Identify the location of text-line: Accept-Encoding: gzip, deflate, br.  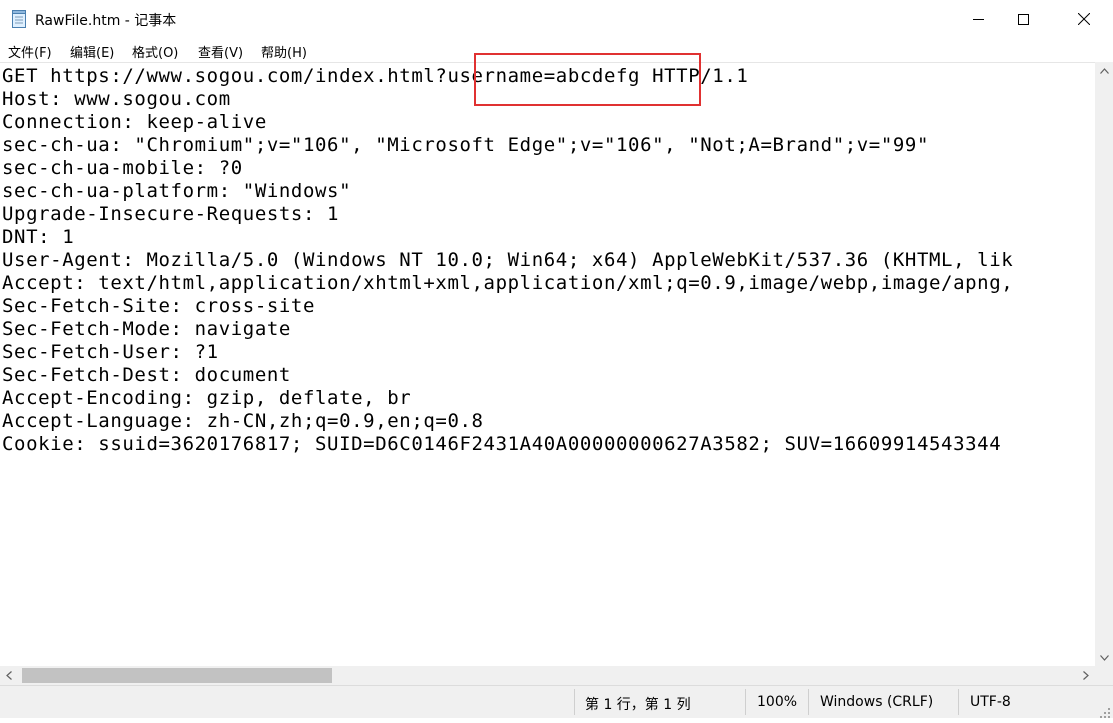
(207, 398).